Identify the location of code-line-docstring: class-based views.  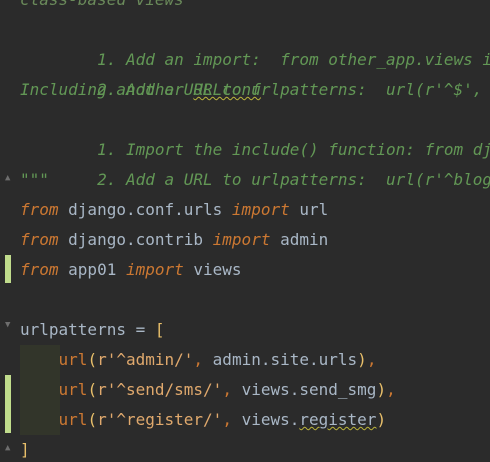
(102, 7).